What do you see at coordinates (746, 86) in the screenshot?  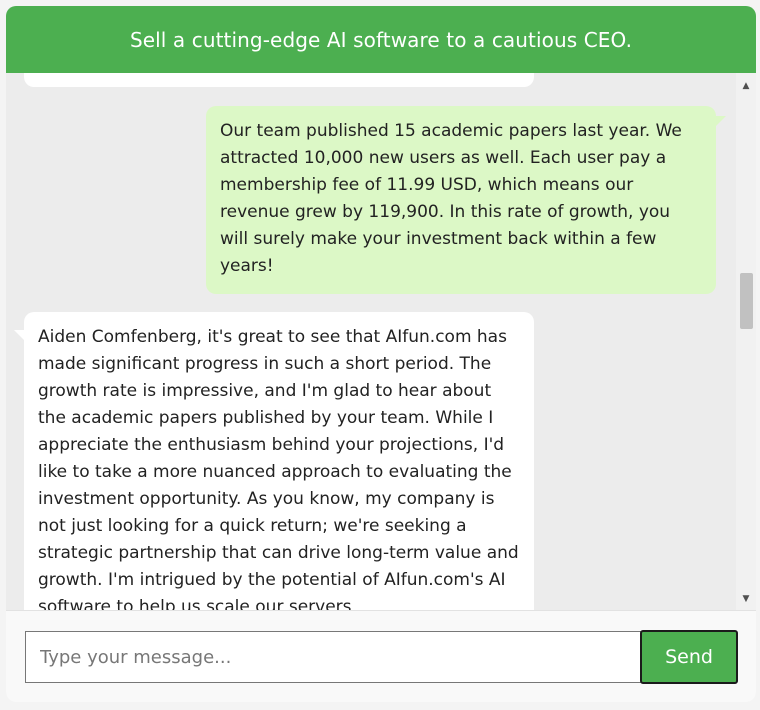 I see `scroll-up-arrow-icon: ▲` at bounding box center [746, 86].